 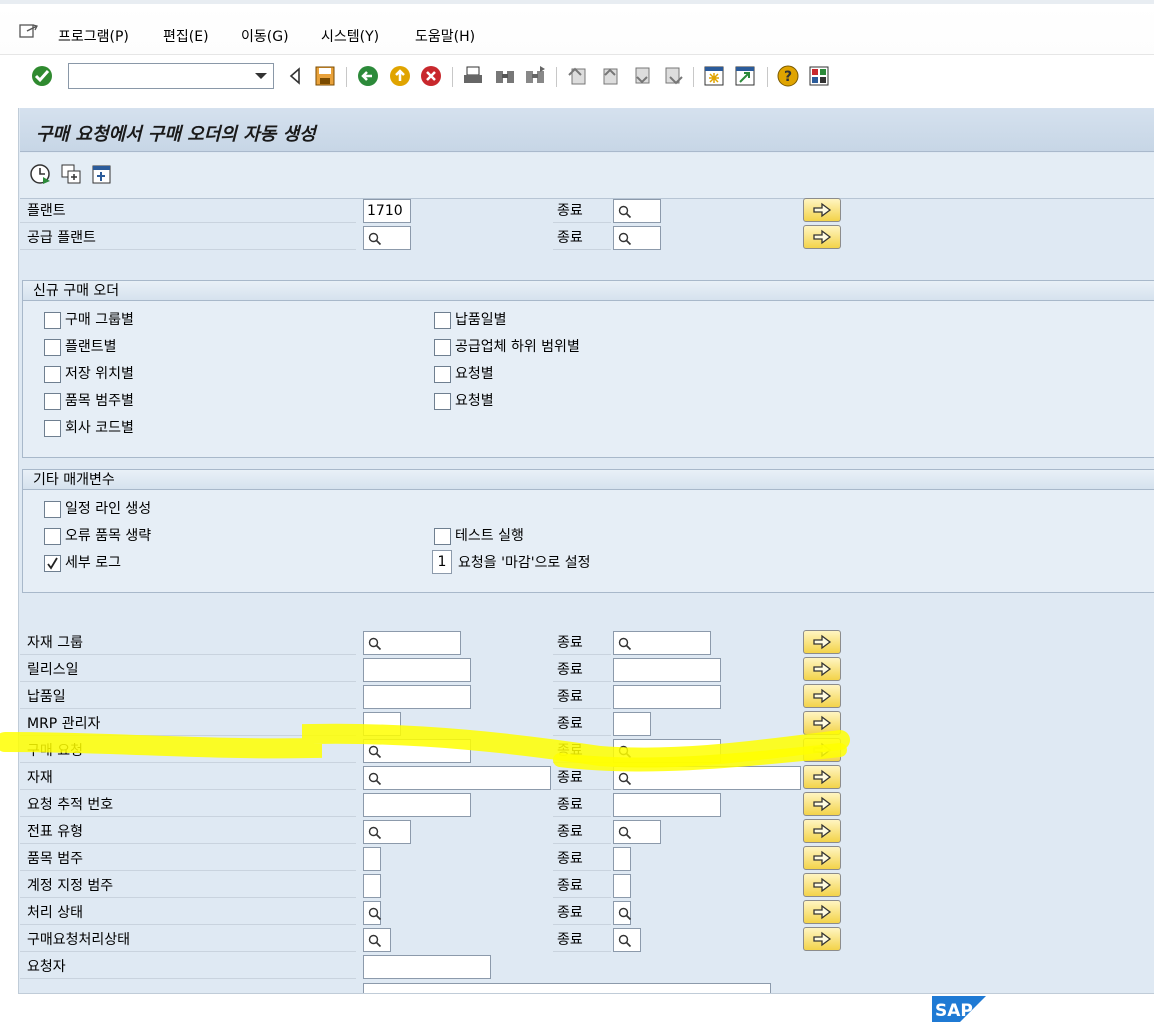 I want to click on by-delivery-date-checkbox, so click(x=442, y=320).